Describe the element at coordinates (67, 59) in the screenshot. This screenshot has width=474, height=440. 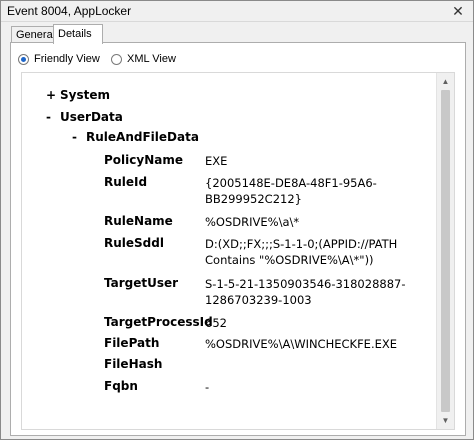
I see `friendly-view-label: Friendly View` at that location.